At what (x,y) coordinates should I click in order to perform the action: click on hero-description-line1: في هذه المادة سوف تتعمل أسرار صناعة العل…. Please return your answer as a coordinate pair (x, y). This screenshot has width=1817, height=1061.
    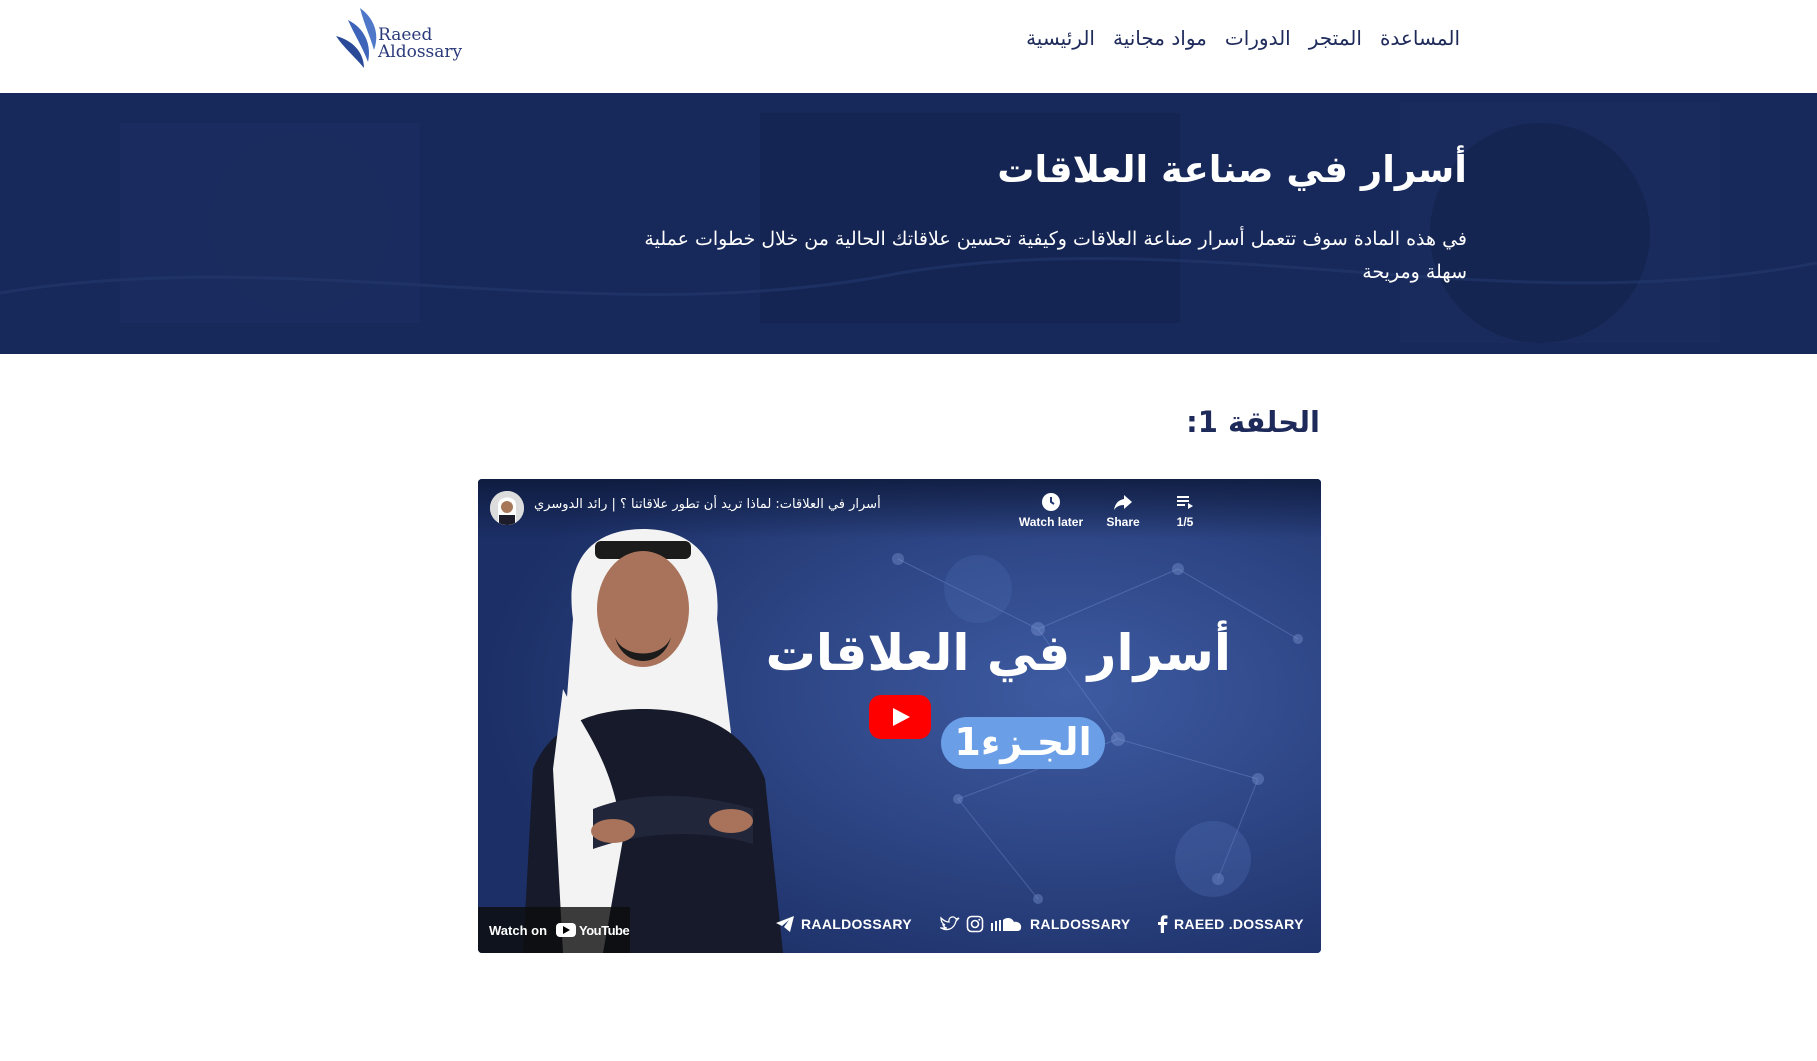
    Looking at the image, I should click on (1055, 239).